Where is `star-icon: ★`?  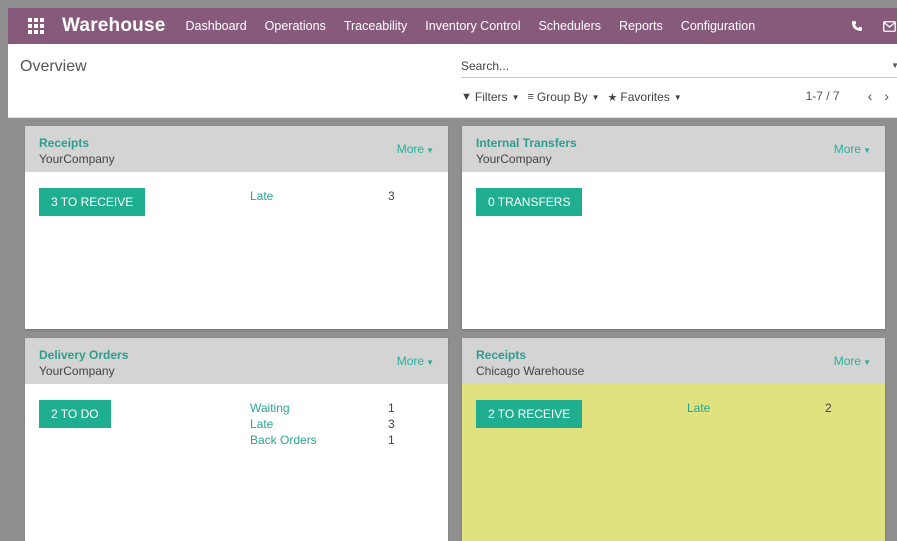 star-icon: ★ is located at coordinates (612, 97).